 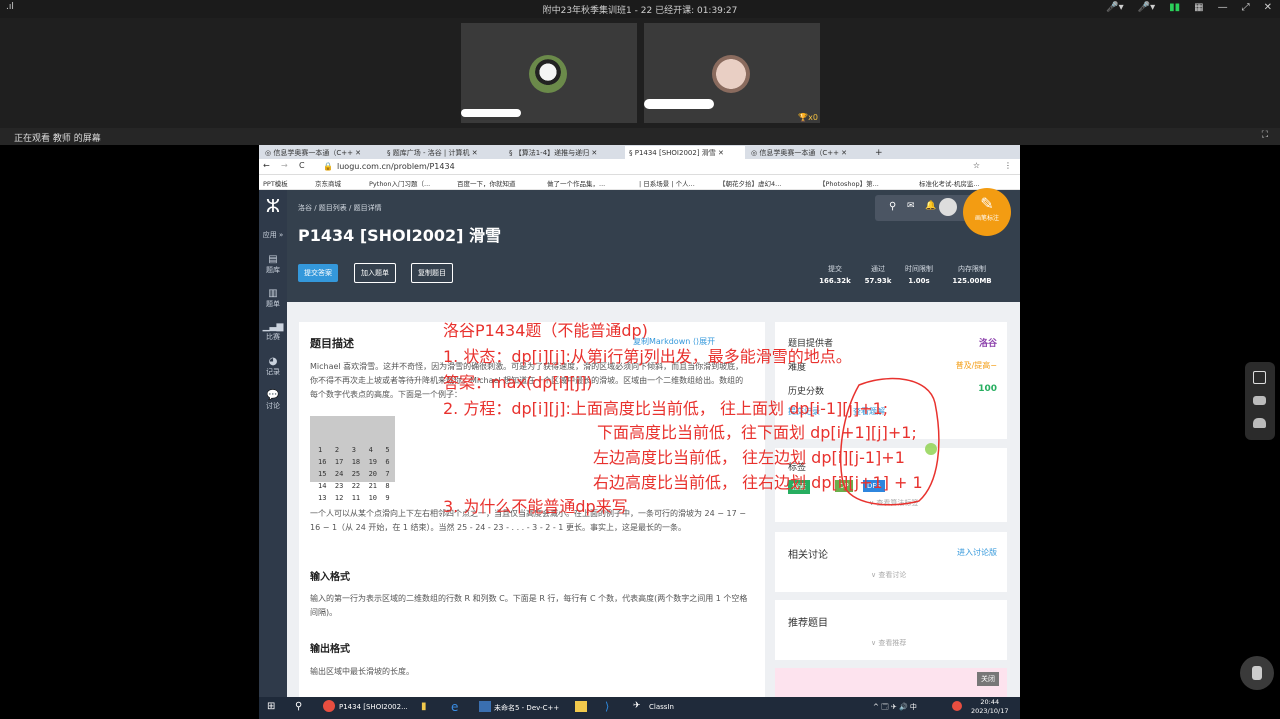 I want to click on menu-icon: ⋮, so click(x=1008, y=165).